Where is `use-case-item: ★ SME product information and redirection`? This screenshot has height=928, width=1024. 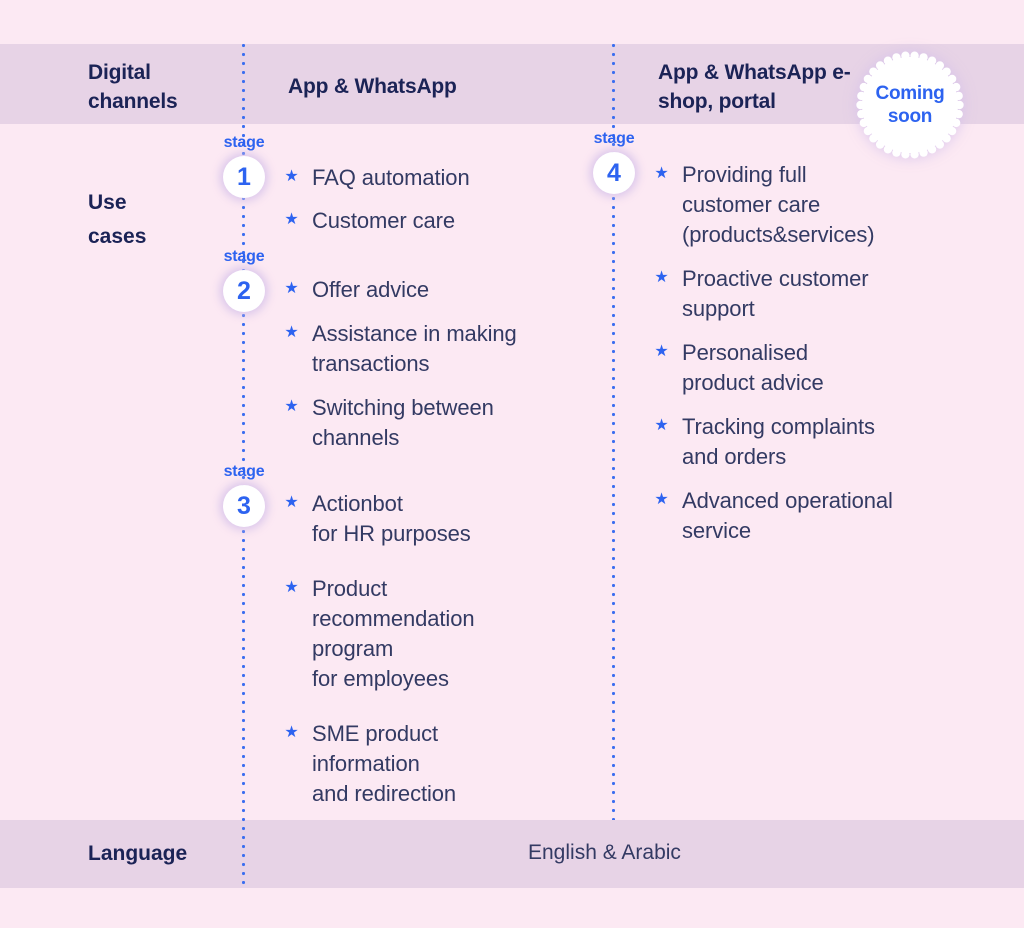
use-case-item: ★ SME product information and redirection is located at coordinates (439, 764).